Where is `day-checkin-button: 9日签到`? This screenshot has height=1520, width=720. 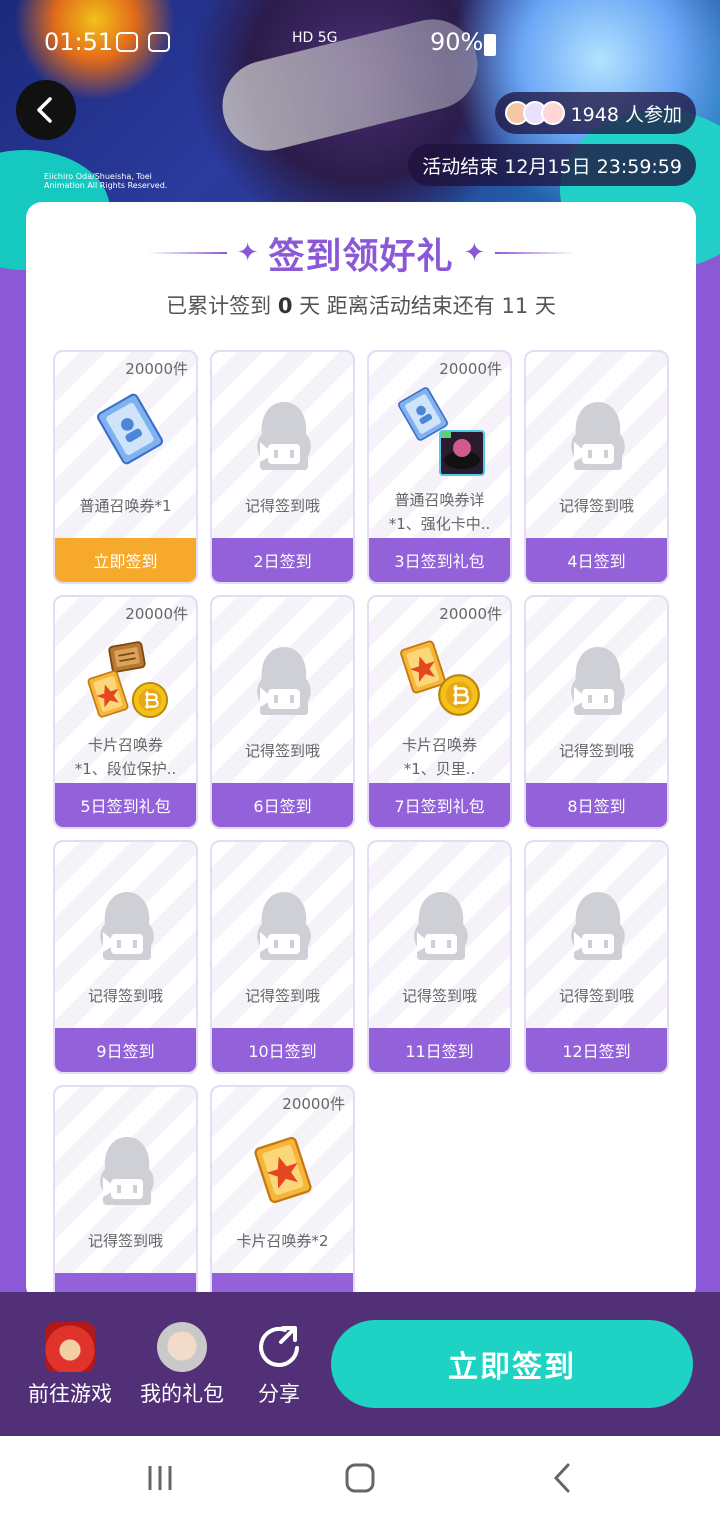
day-checkin-button: 9日签到 is located at coordinates (125, 1050).